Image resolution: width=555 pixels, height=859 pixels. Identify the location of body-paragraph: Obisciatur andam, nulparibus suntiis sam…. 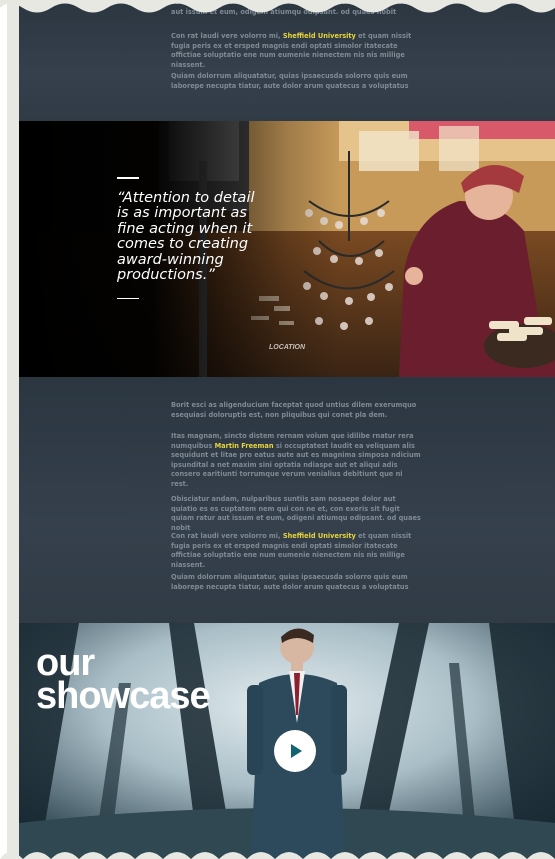
(296, 513).